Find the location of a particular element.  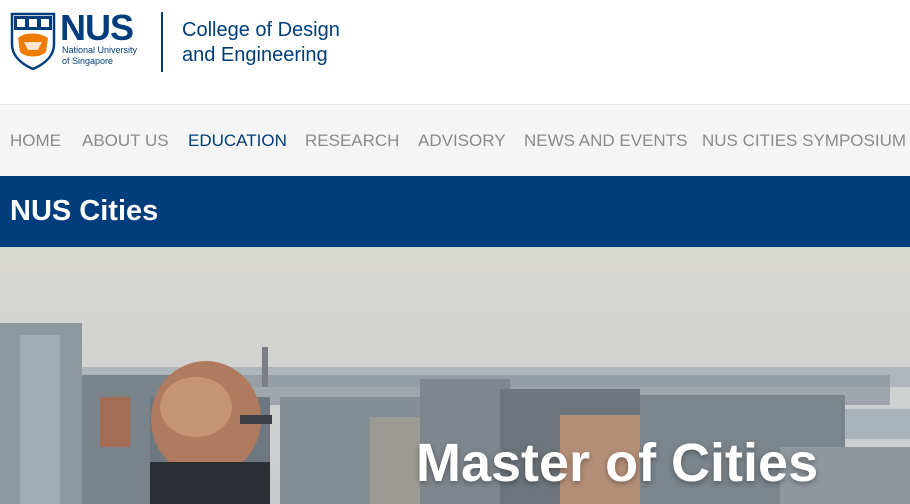

nav-item-home: HOME is located at coordinates (35, 141).